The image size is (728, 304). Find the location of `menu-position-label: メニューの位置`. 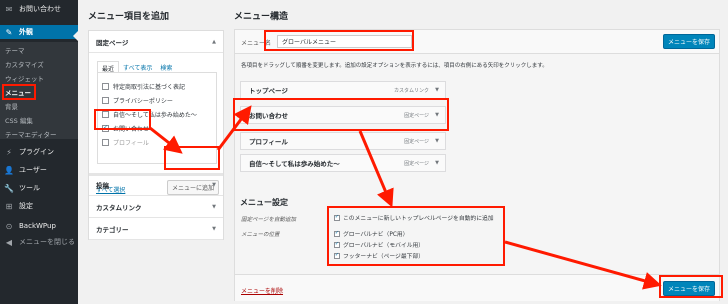

menu-position-label: メニューの位置 is located at coordinates (260, 235).